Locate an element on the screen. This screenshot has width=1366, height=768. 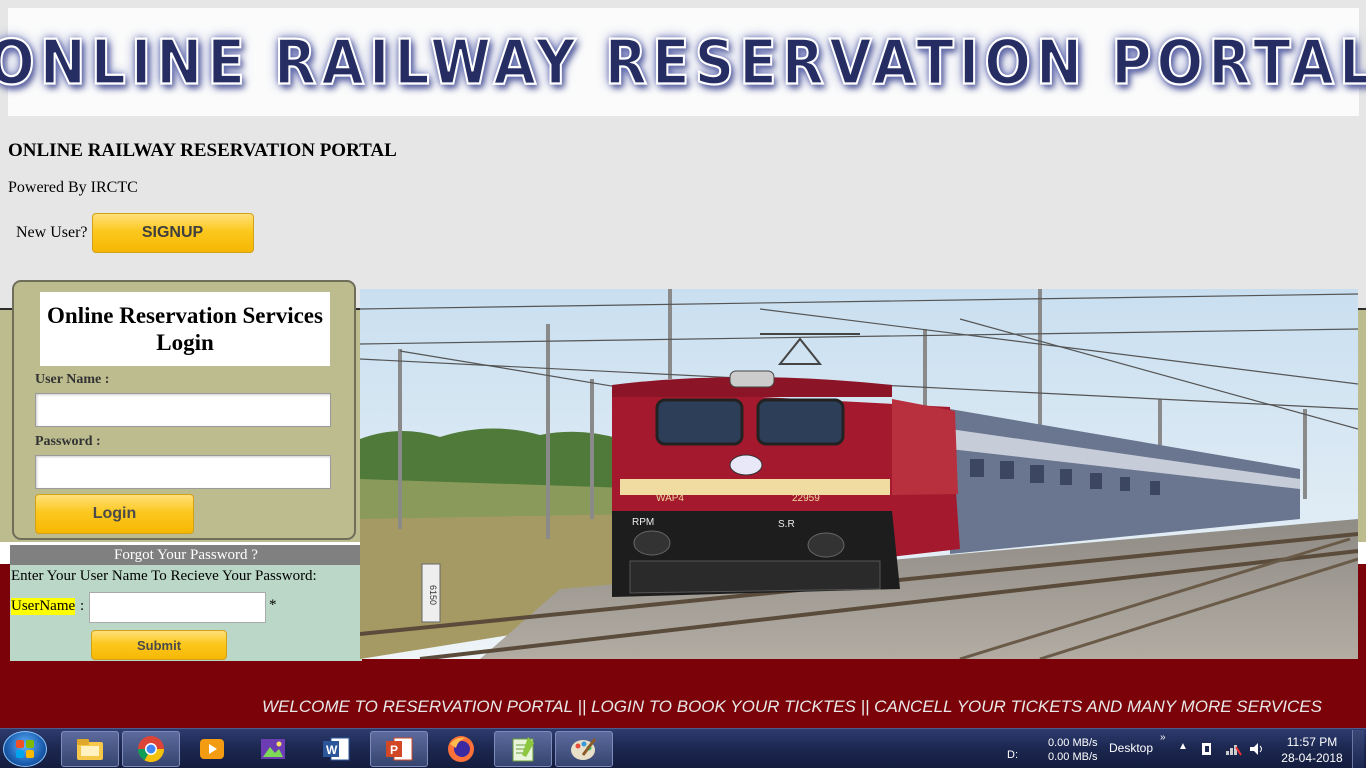
signup-button: SIGNUP is located at coordinates (172, 233).